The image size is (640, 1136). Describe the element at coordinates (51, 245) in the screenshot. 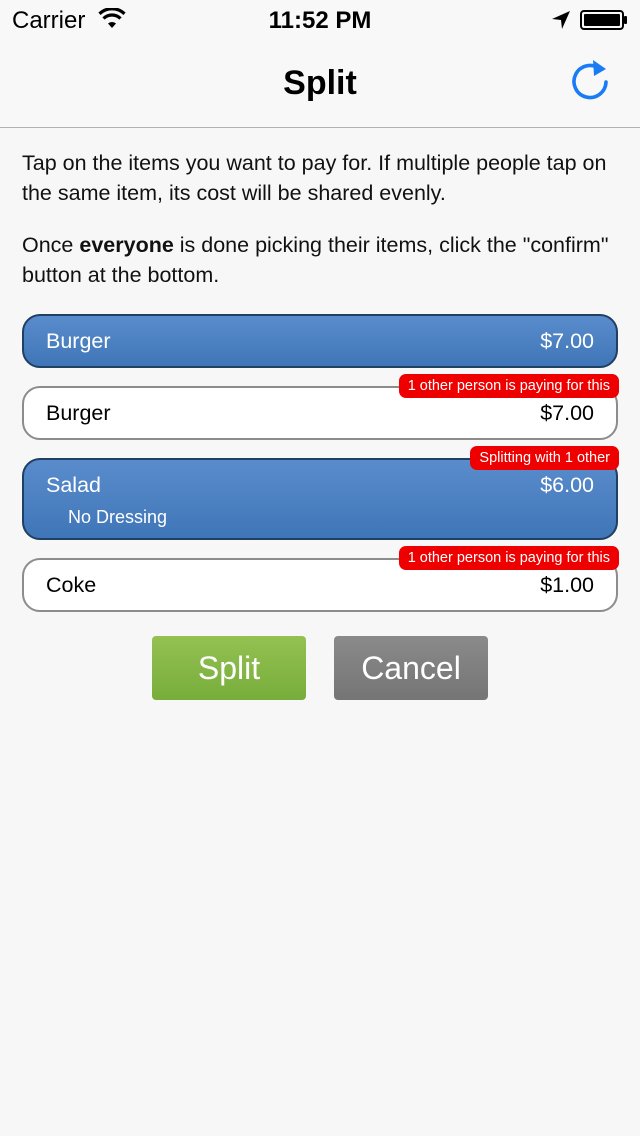

I see `instruction-prefix: Once` at that location.